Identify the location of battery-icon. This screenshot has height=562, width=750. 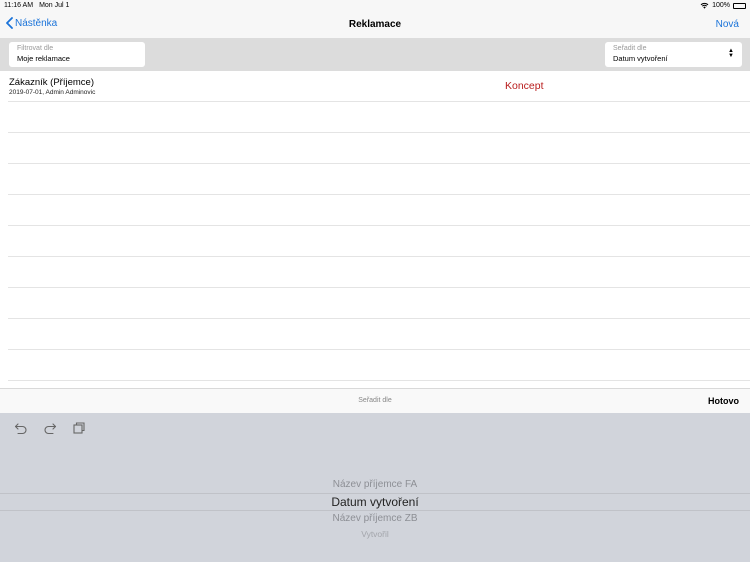
(739, 5).